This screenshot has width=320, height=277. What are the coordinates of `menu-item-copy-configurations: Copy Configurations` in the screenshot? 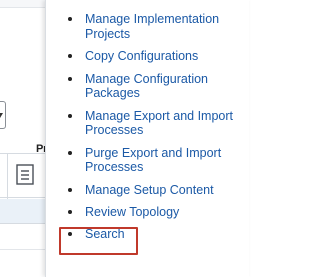 It's located at (147, 56).